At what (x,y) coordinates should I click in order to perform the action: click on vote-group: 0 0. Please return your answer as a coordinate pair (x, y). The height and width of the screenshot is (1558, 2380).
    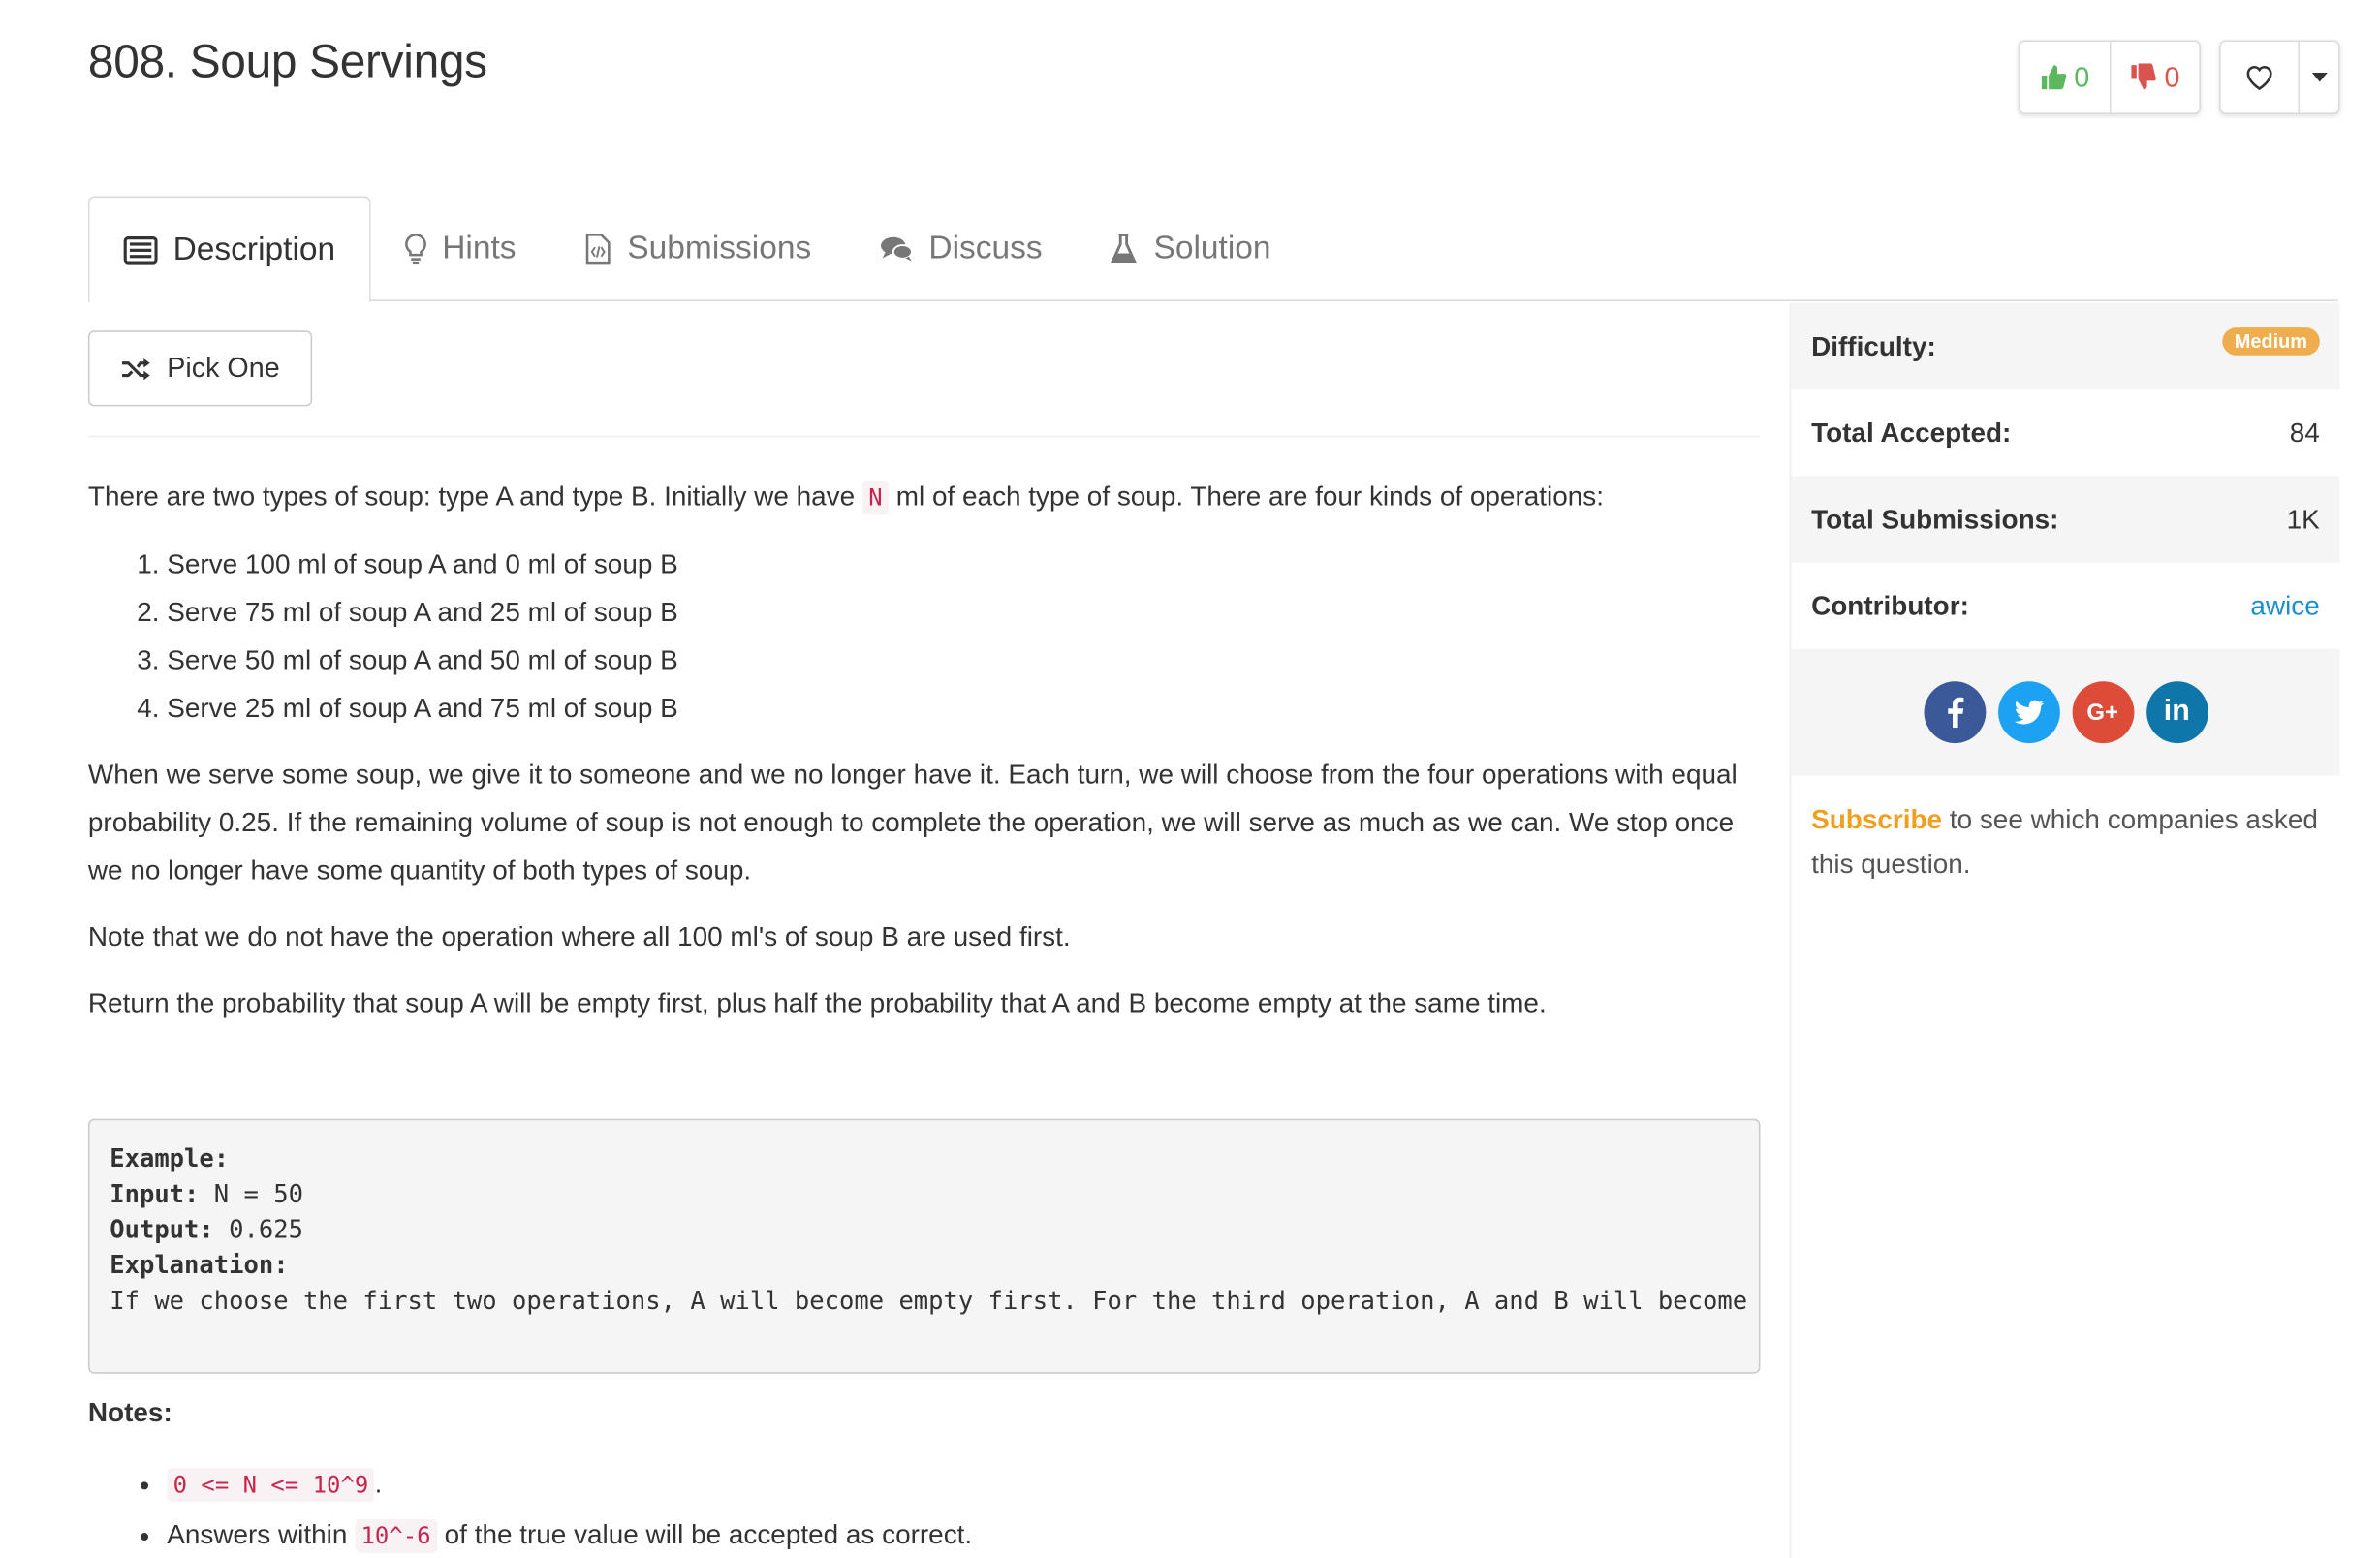
    Looking at the image, I should click on (2110, 77).